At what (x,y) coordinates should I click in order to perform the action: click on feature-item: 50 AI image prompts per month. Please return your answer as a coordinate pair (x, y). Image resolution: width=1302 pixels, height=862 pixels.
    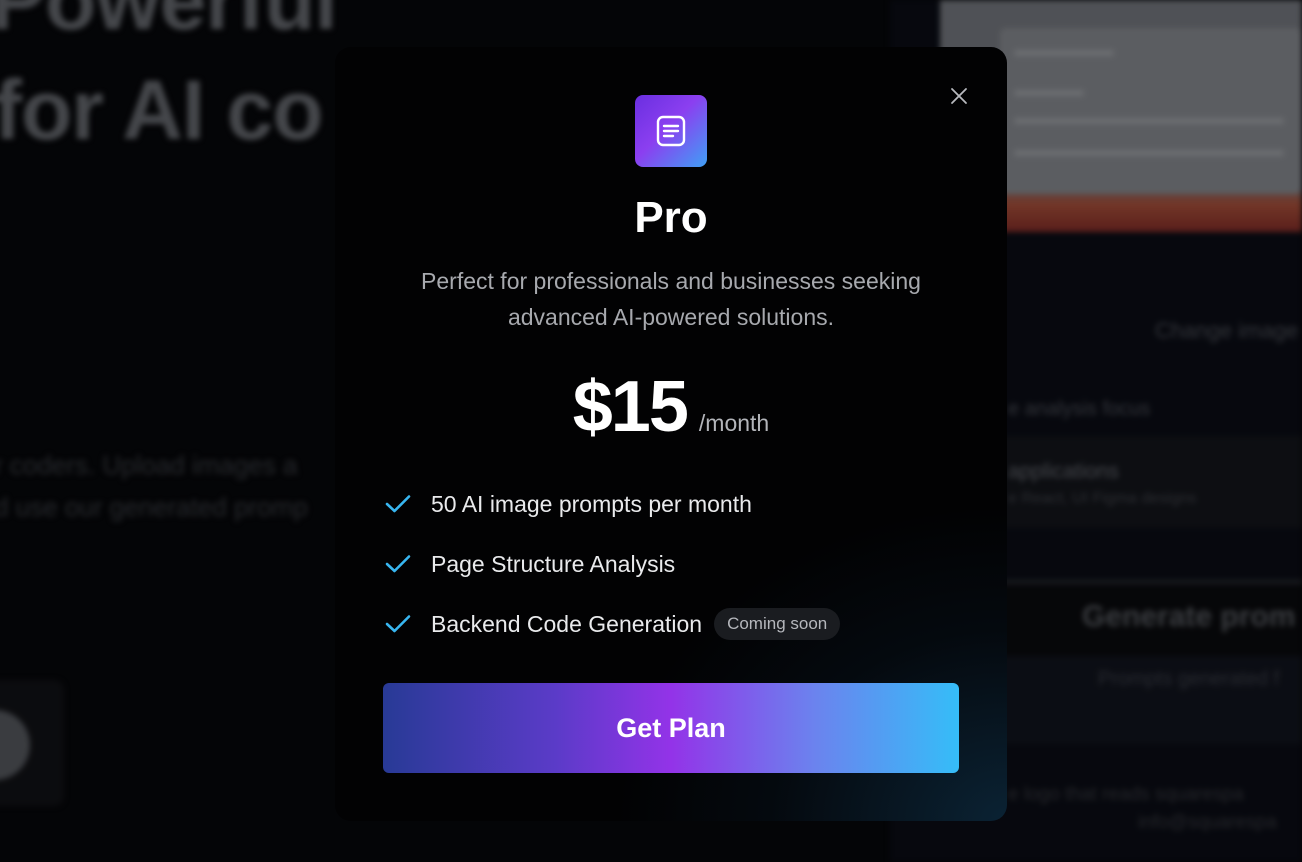
    Looking at the image, I should click on (673, 504).